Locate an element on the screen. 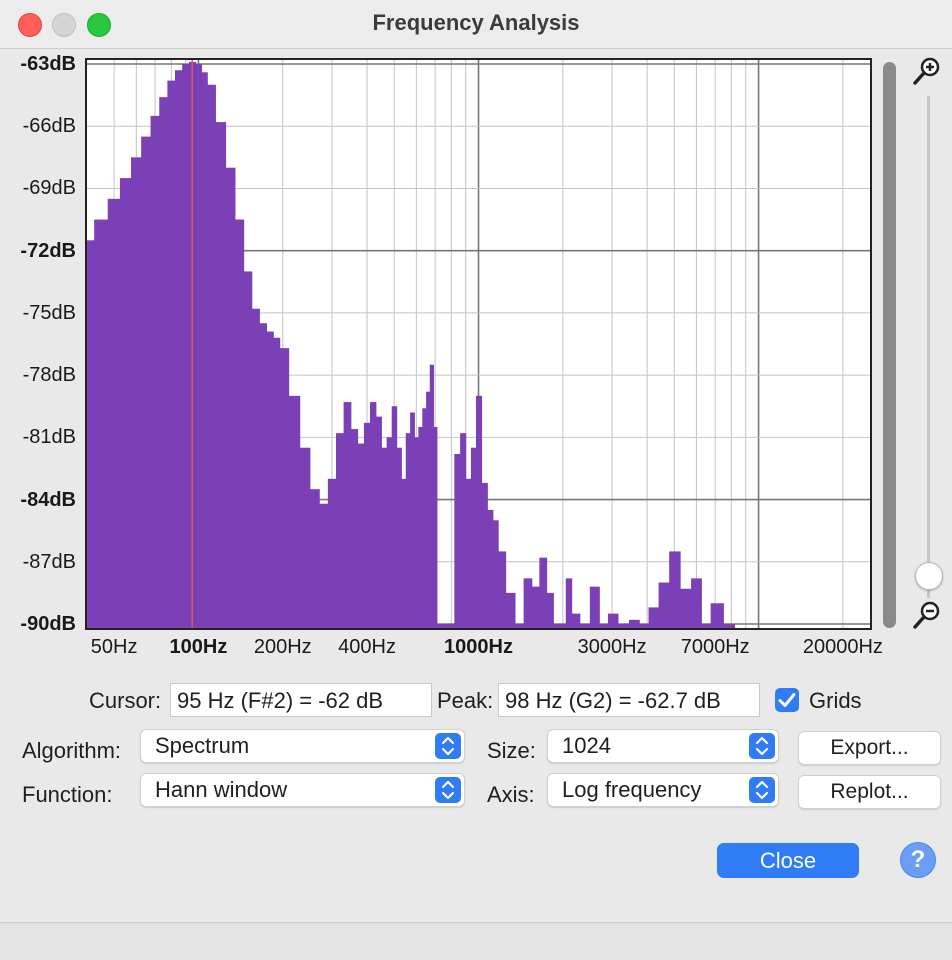  zoom-in-icon is located at coordinates (927, 71).